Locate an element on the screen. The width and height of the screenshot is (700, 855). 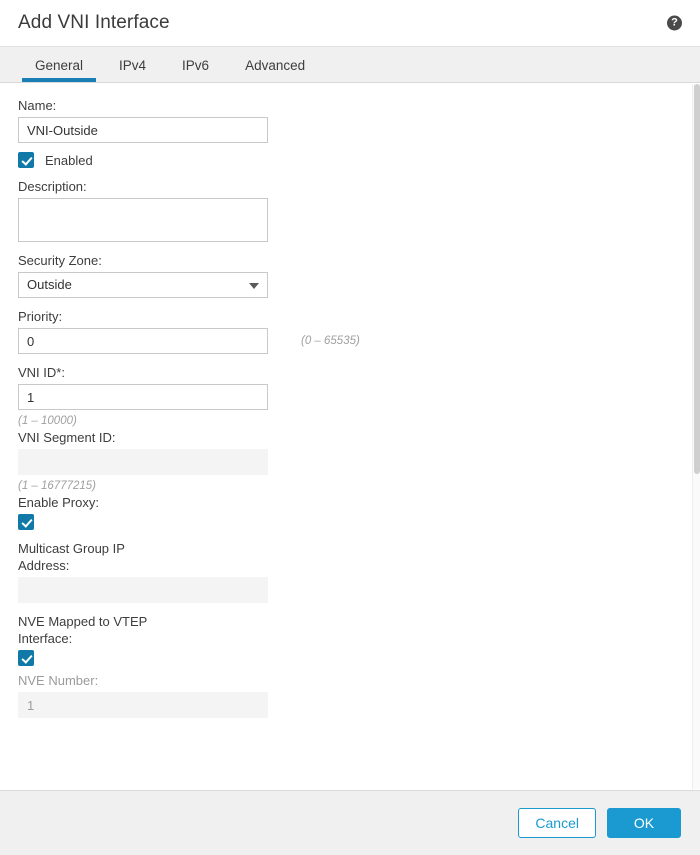
page-title: Add VNI Interface is located at coordinates (94, 22).